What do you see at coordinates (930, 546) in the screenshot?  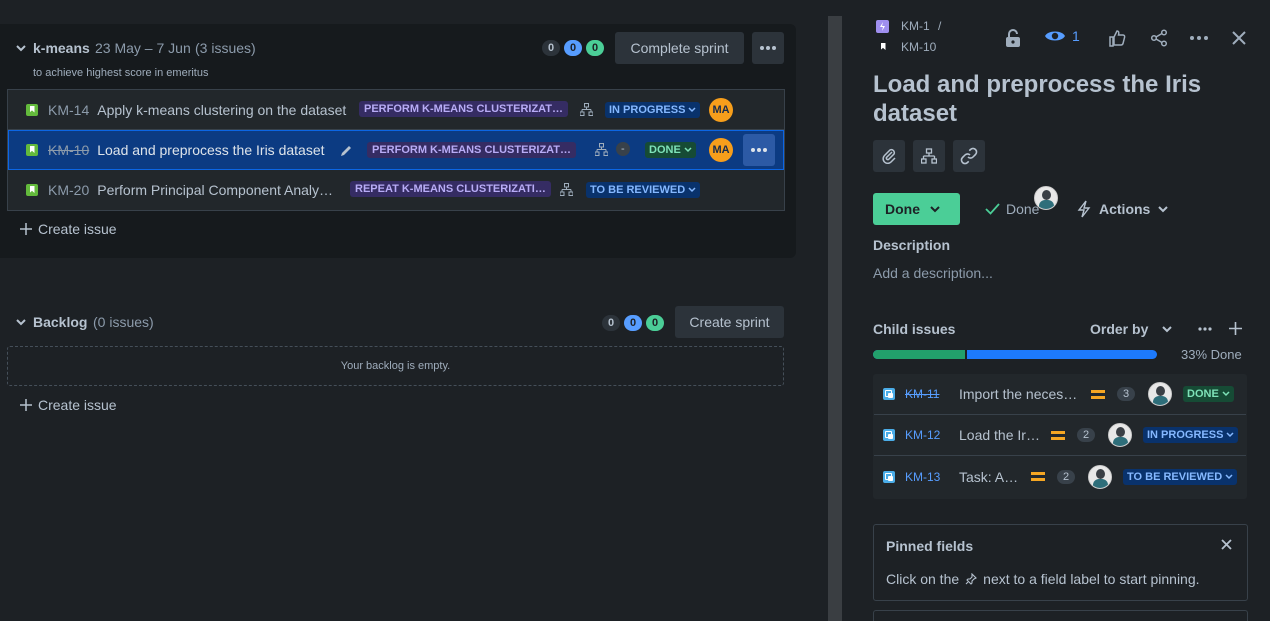 I see `pinned-fields-heading: Pinned fields` at bounding box center [930, 546].